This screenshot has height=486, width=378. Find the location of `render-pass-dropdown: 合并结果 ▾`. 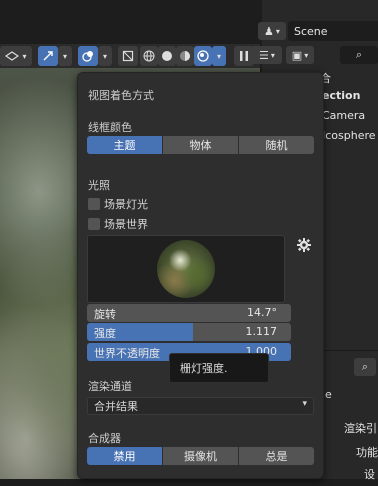

render-pass-dropdown: 合并结果 ▾ is located at coordinates (200, 406).